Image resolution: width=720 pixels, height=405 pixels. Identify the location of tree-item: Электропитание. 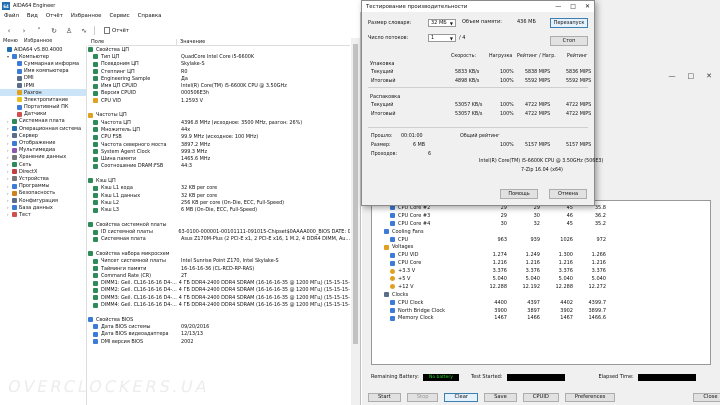
(43, 99).